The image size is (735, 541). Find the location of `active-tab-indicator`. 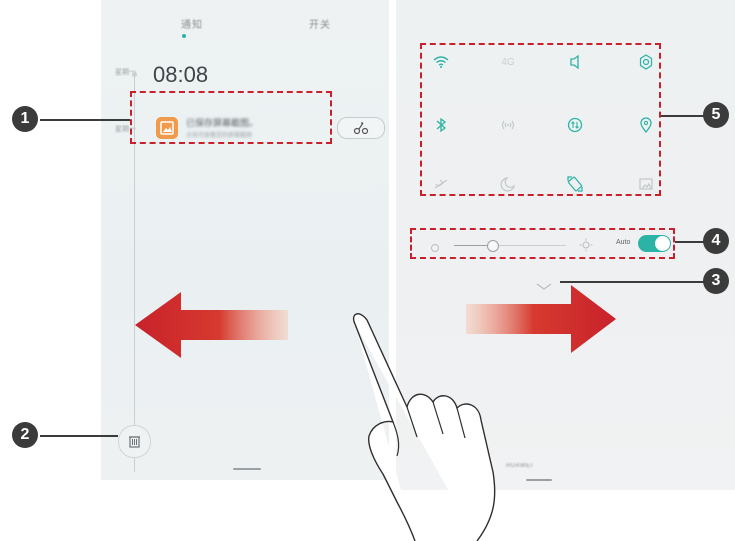

active-tab-indicator is located at coordinates (184, 36).